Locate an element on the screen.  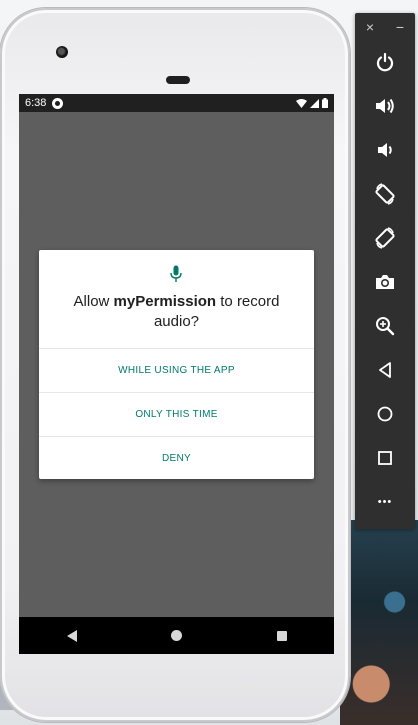
emulator-toolbar: × − ••• is located at coordinates (385, 271).